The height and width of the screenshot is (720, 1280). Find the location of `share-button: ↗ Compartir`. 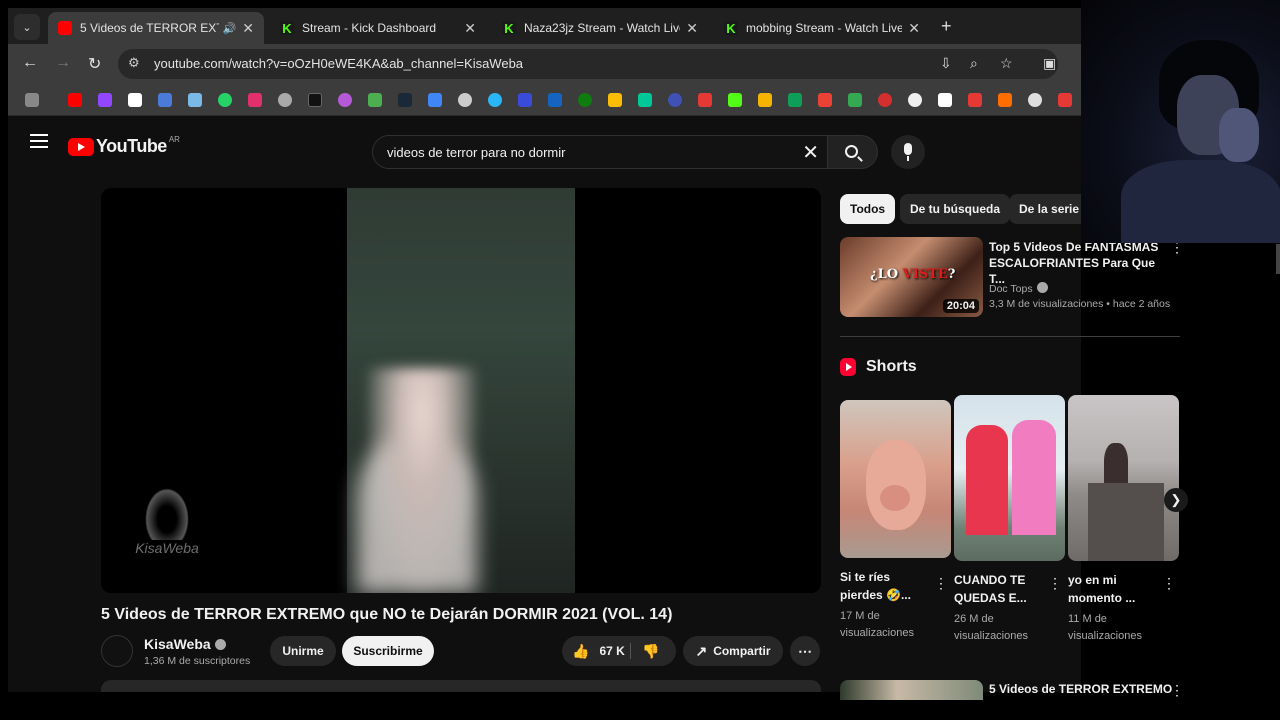

share-button: ↗ Compartir is located at coordinates (733, 651).